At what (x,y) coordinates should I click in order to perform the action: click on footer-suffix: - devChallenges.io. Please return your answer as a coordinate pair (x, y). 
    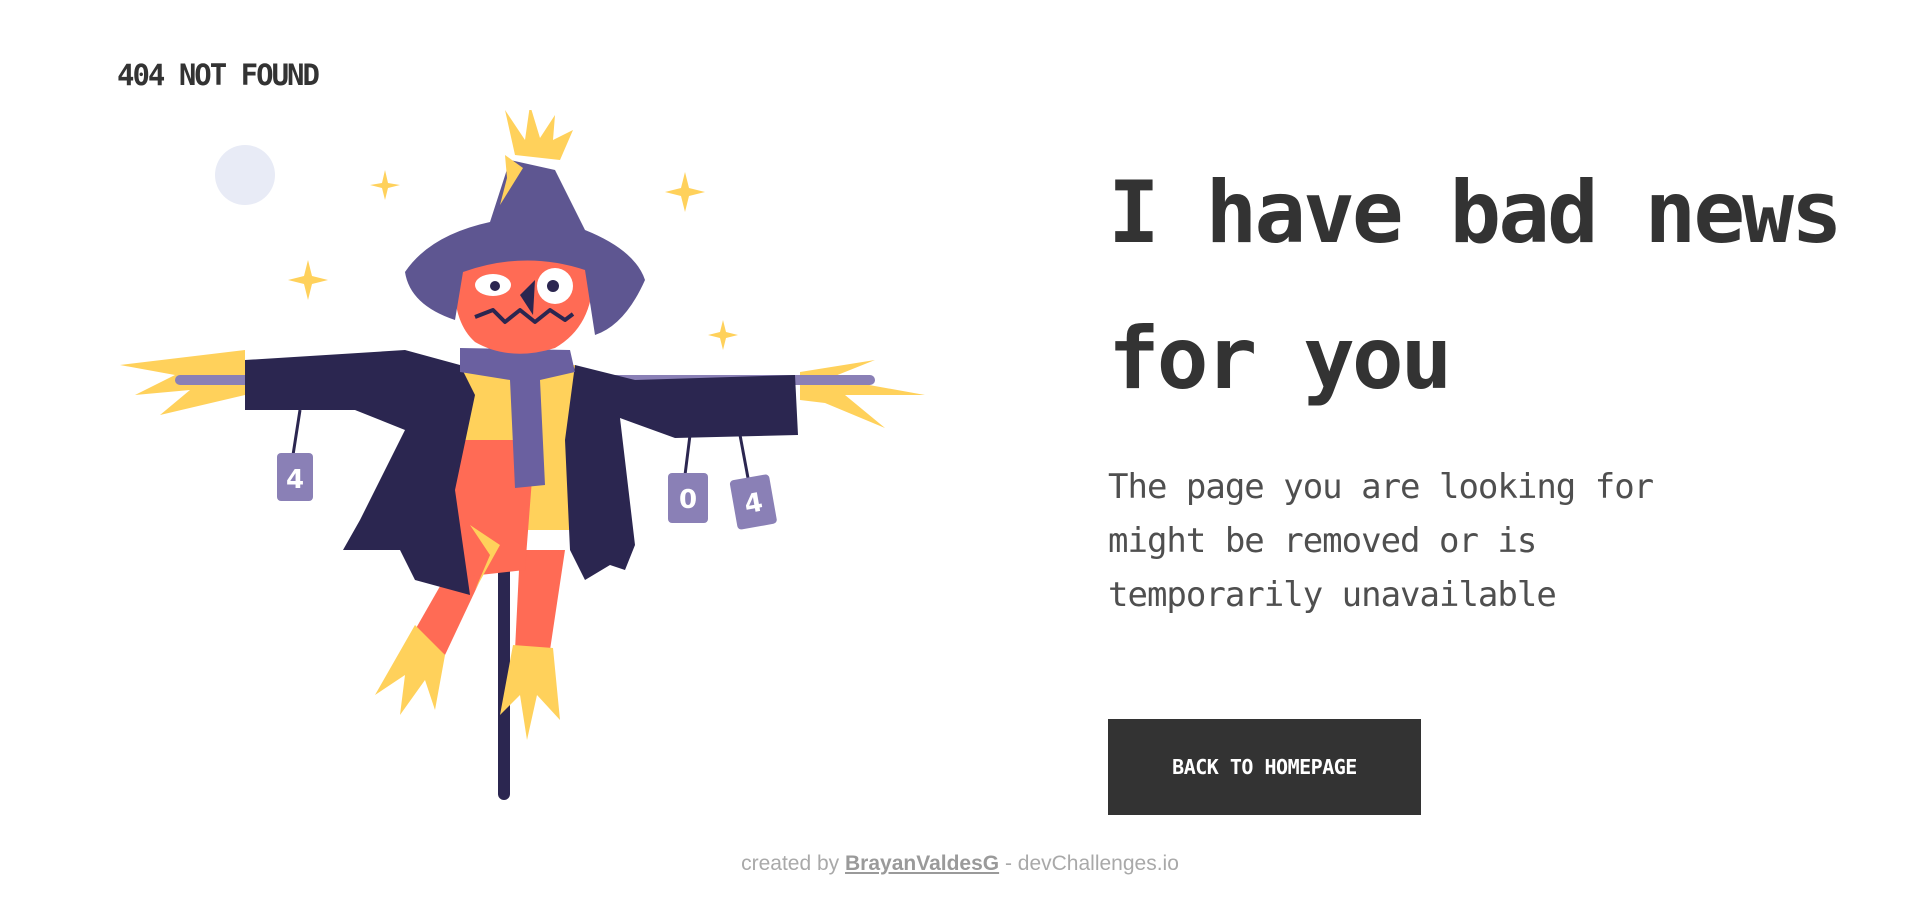
    Looking at the image, I should click on (1091, 863).